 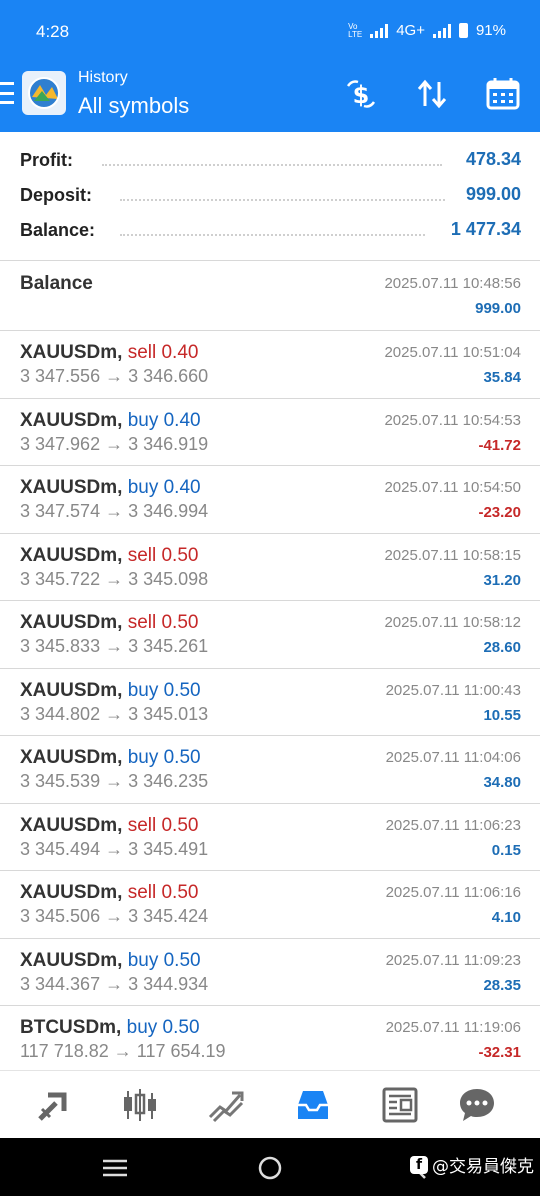 I want to click on facebook-icon: f, so click(x=419, y=1164).